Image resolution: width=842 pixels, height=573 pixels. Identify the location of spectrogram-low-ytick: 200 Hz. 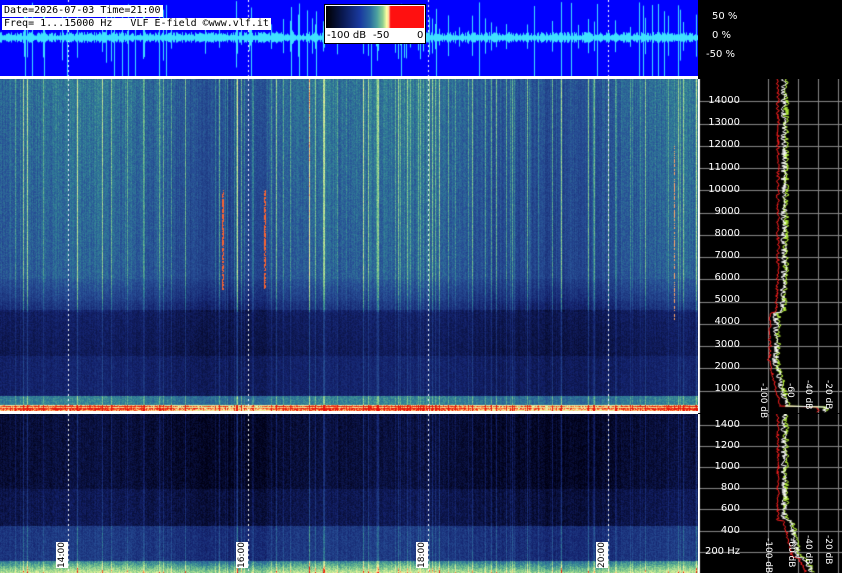
(722, 551).